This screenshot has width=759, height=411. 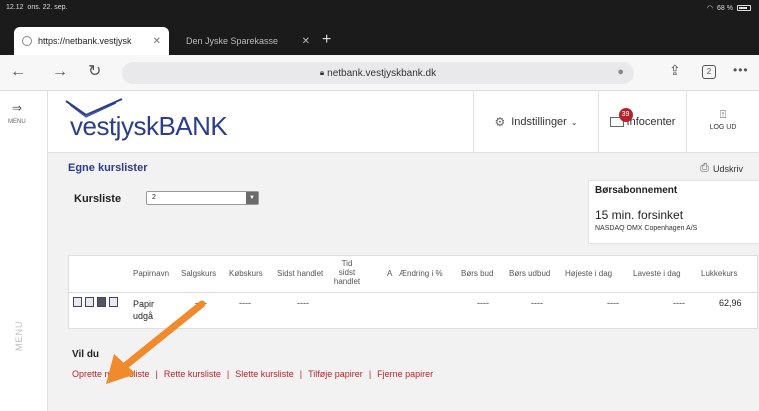 I want to click on tab-count-button: 2, so click(x=709, y=72).